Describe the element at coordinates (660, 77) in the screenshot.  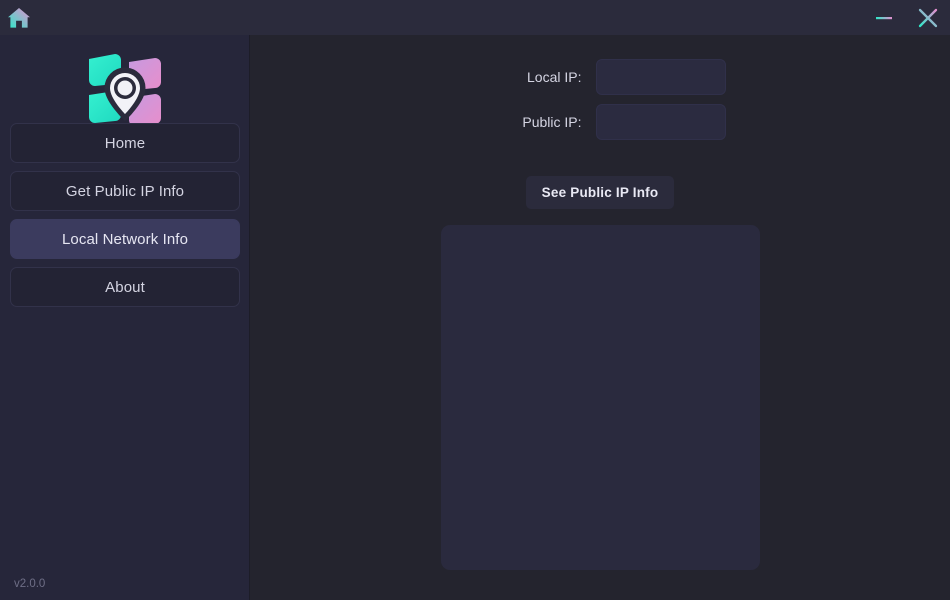
I see `local-ip-input` at that location.